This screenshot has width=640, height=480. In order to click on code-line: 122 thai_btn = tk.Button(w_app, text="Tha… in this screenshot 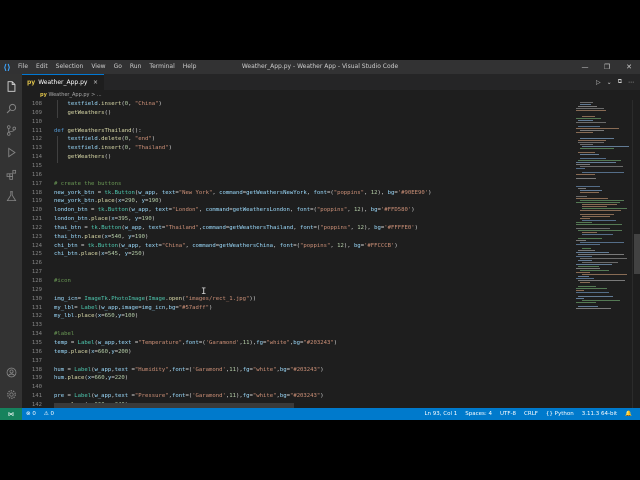, I will do `click(297, 228)`.